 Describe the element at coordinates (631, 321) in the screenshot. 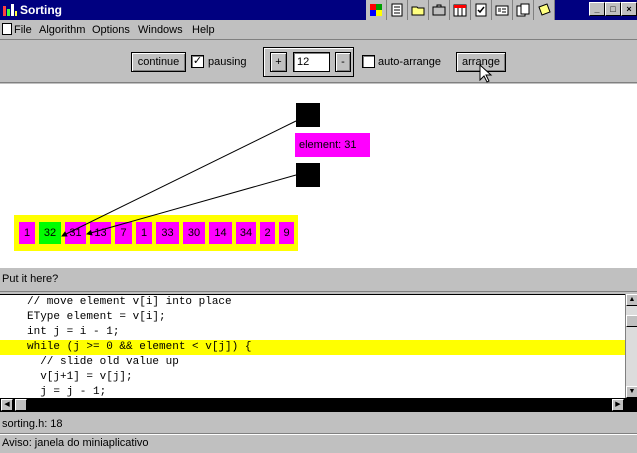

I see `vertical-scroll-thumb` at that location.